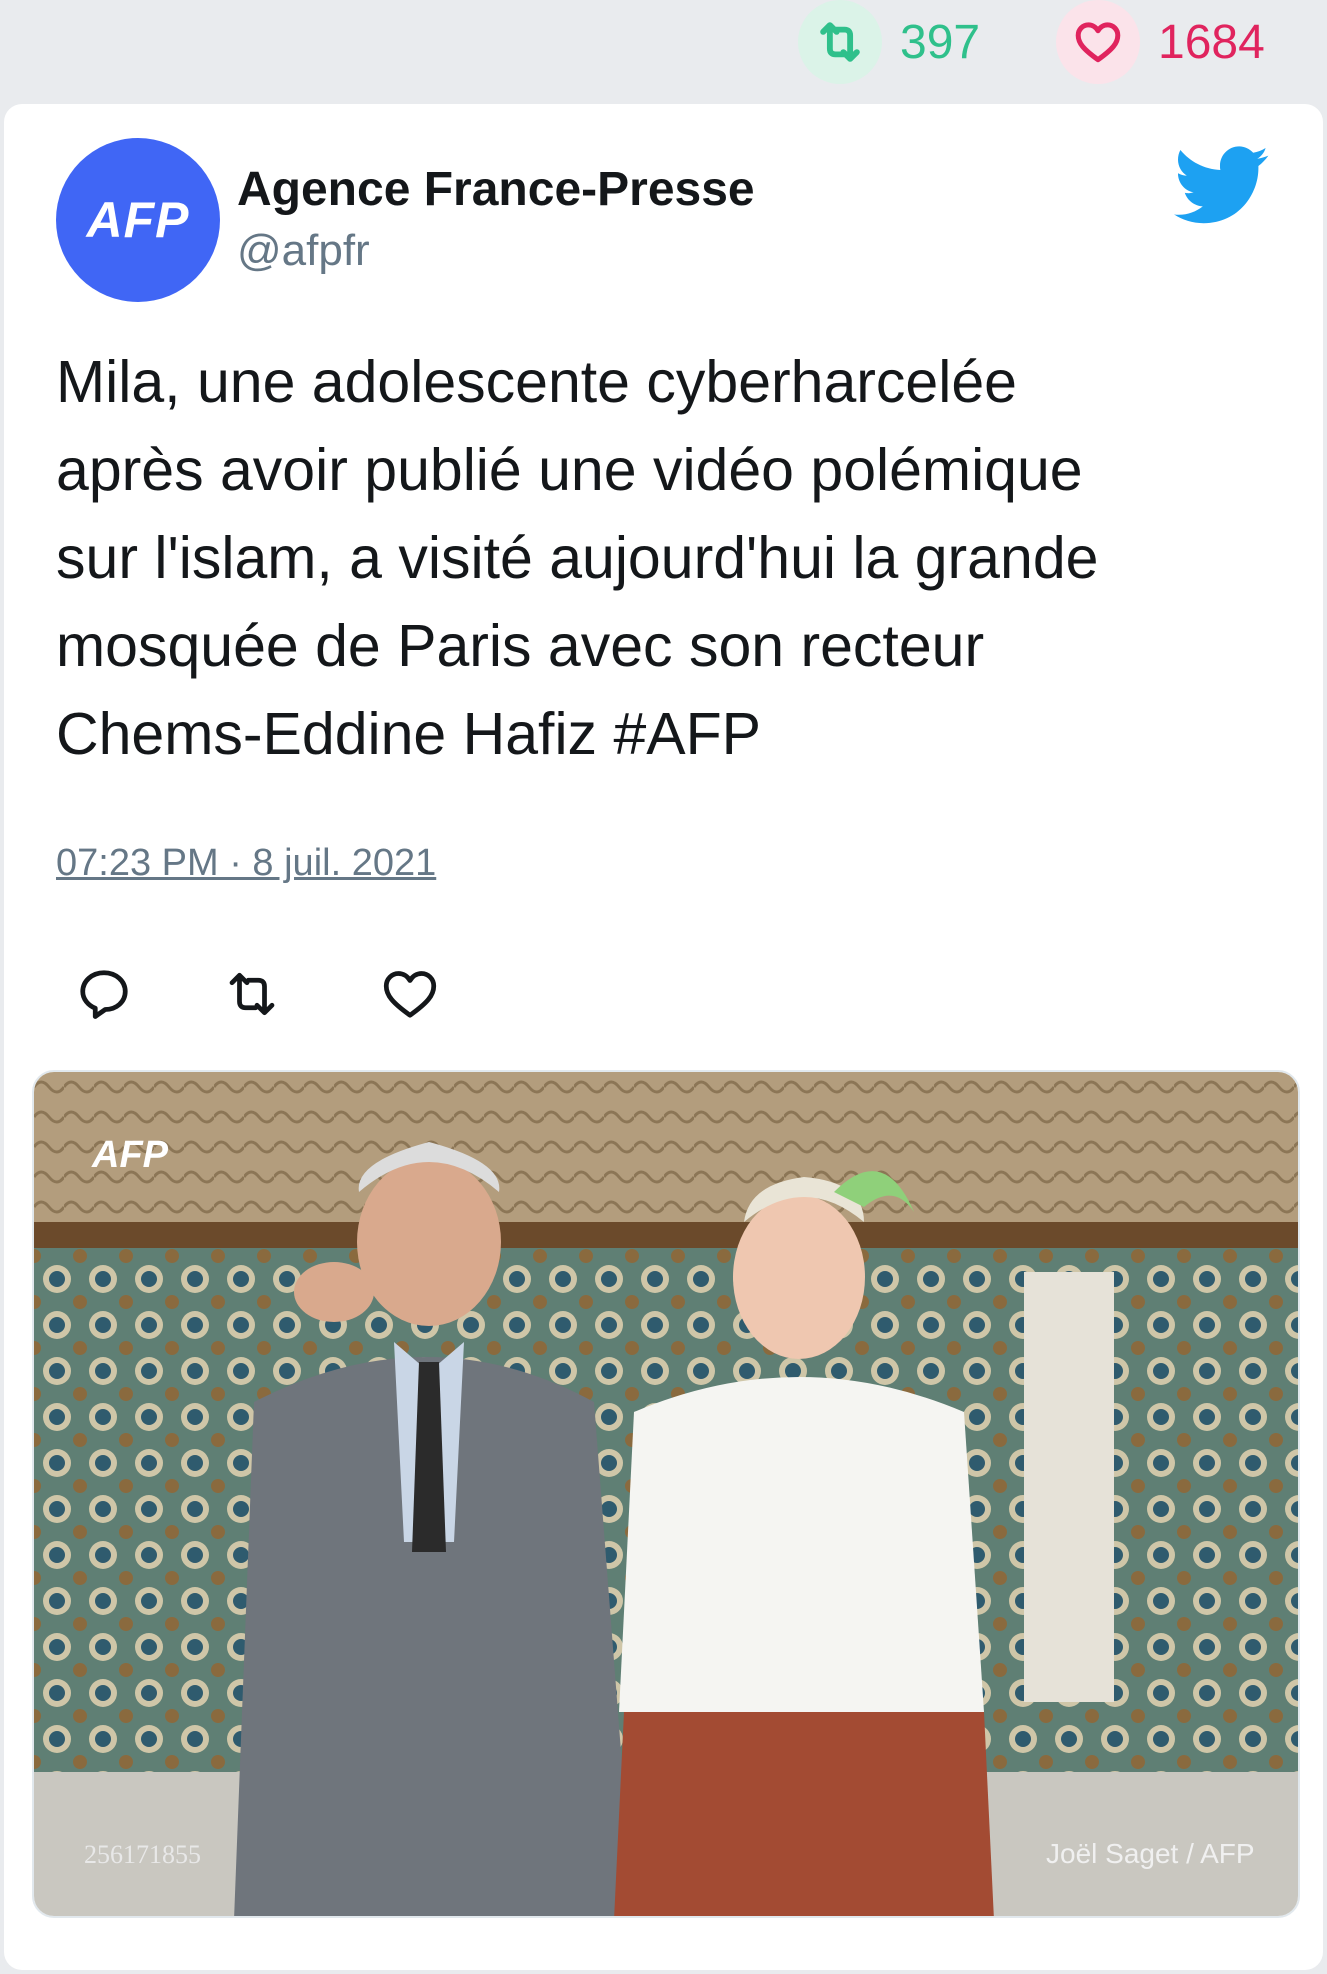 This screenshot has height=1974, width=1327. What do you see at coordinates (536, 382) in the screenshot?
I see `tweet-line: Mila, une adolescente cyberharcelée` at bounding box center [536, 382].